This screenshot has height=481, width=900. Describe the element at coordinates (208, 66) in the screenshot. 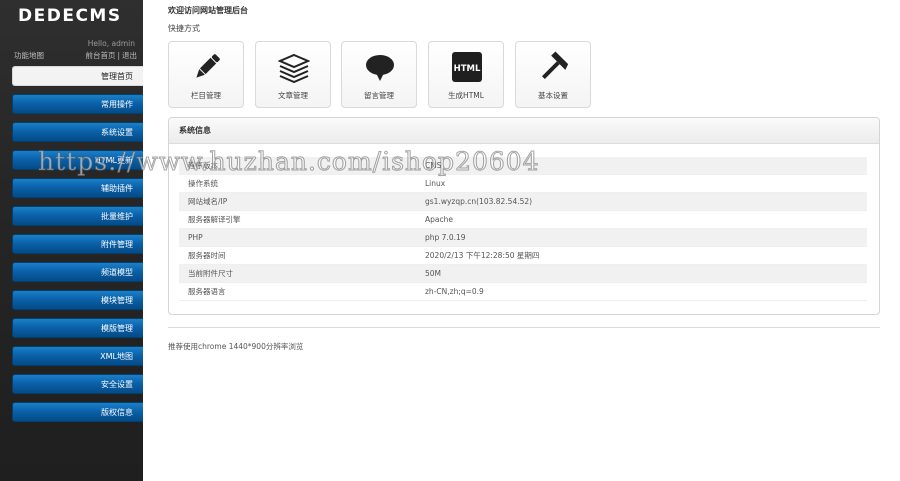

I see `pencil-icon` at that location.